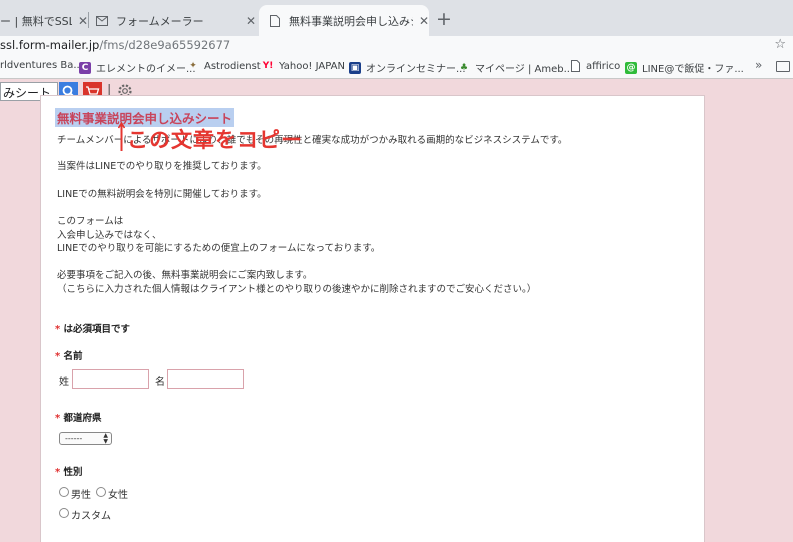 The width and height of the screenshot is (793, 542). Describe the element at coordinates (85, 67) in the screenshot. I see `element-icon: C` at that location.